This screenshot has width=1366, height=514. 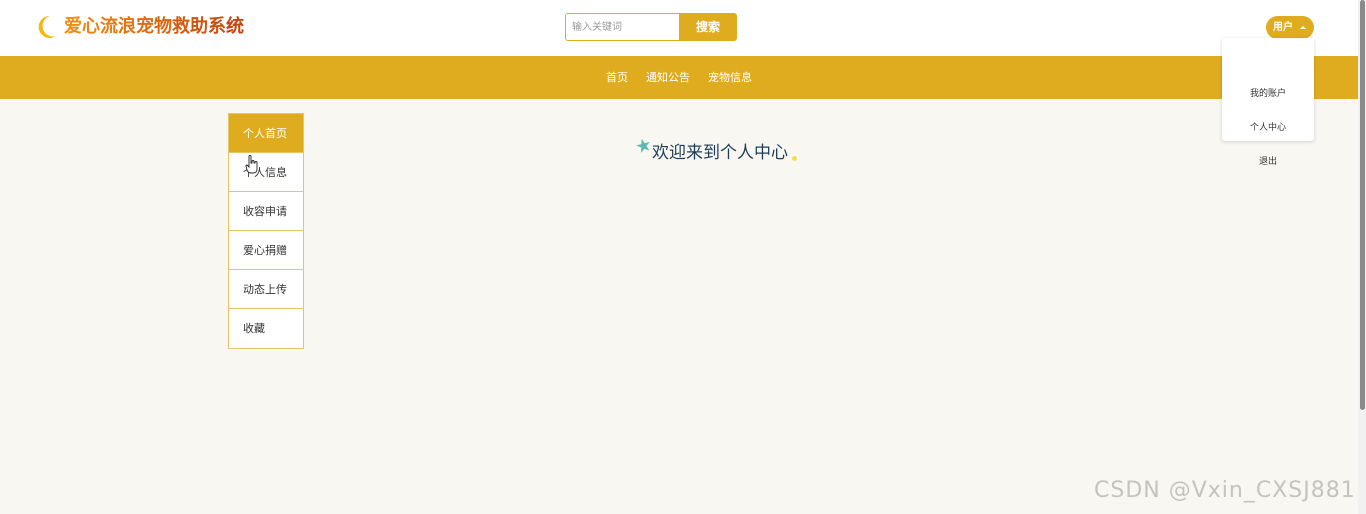 I want to click on search-input, so click(x=622, y=27).